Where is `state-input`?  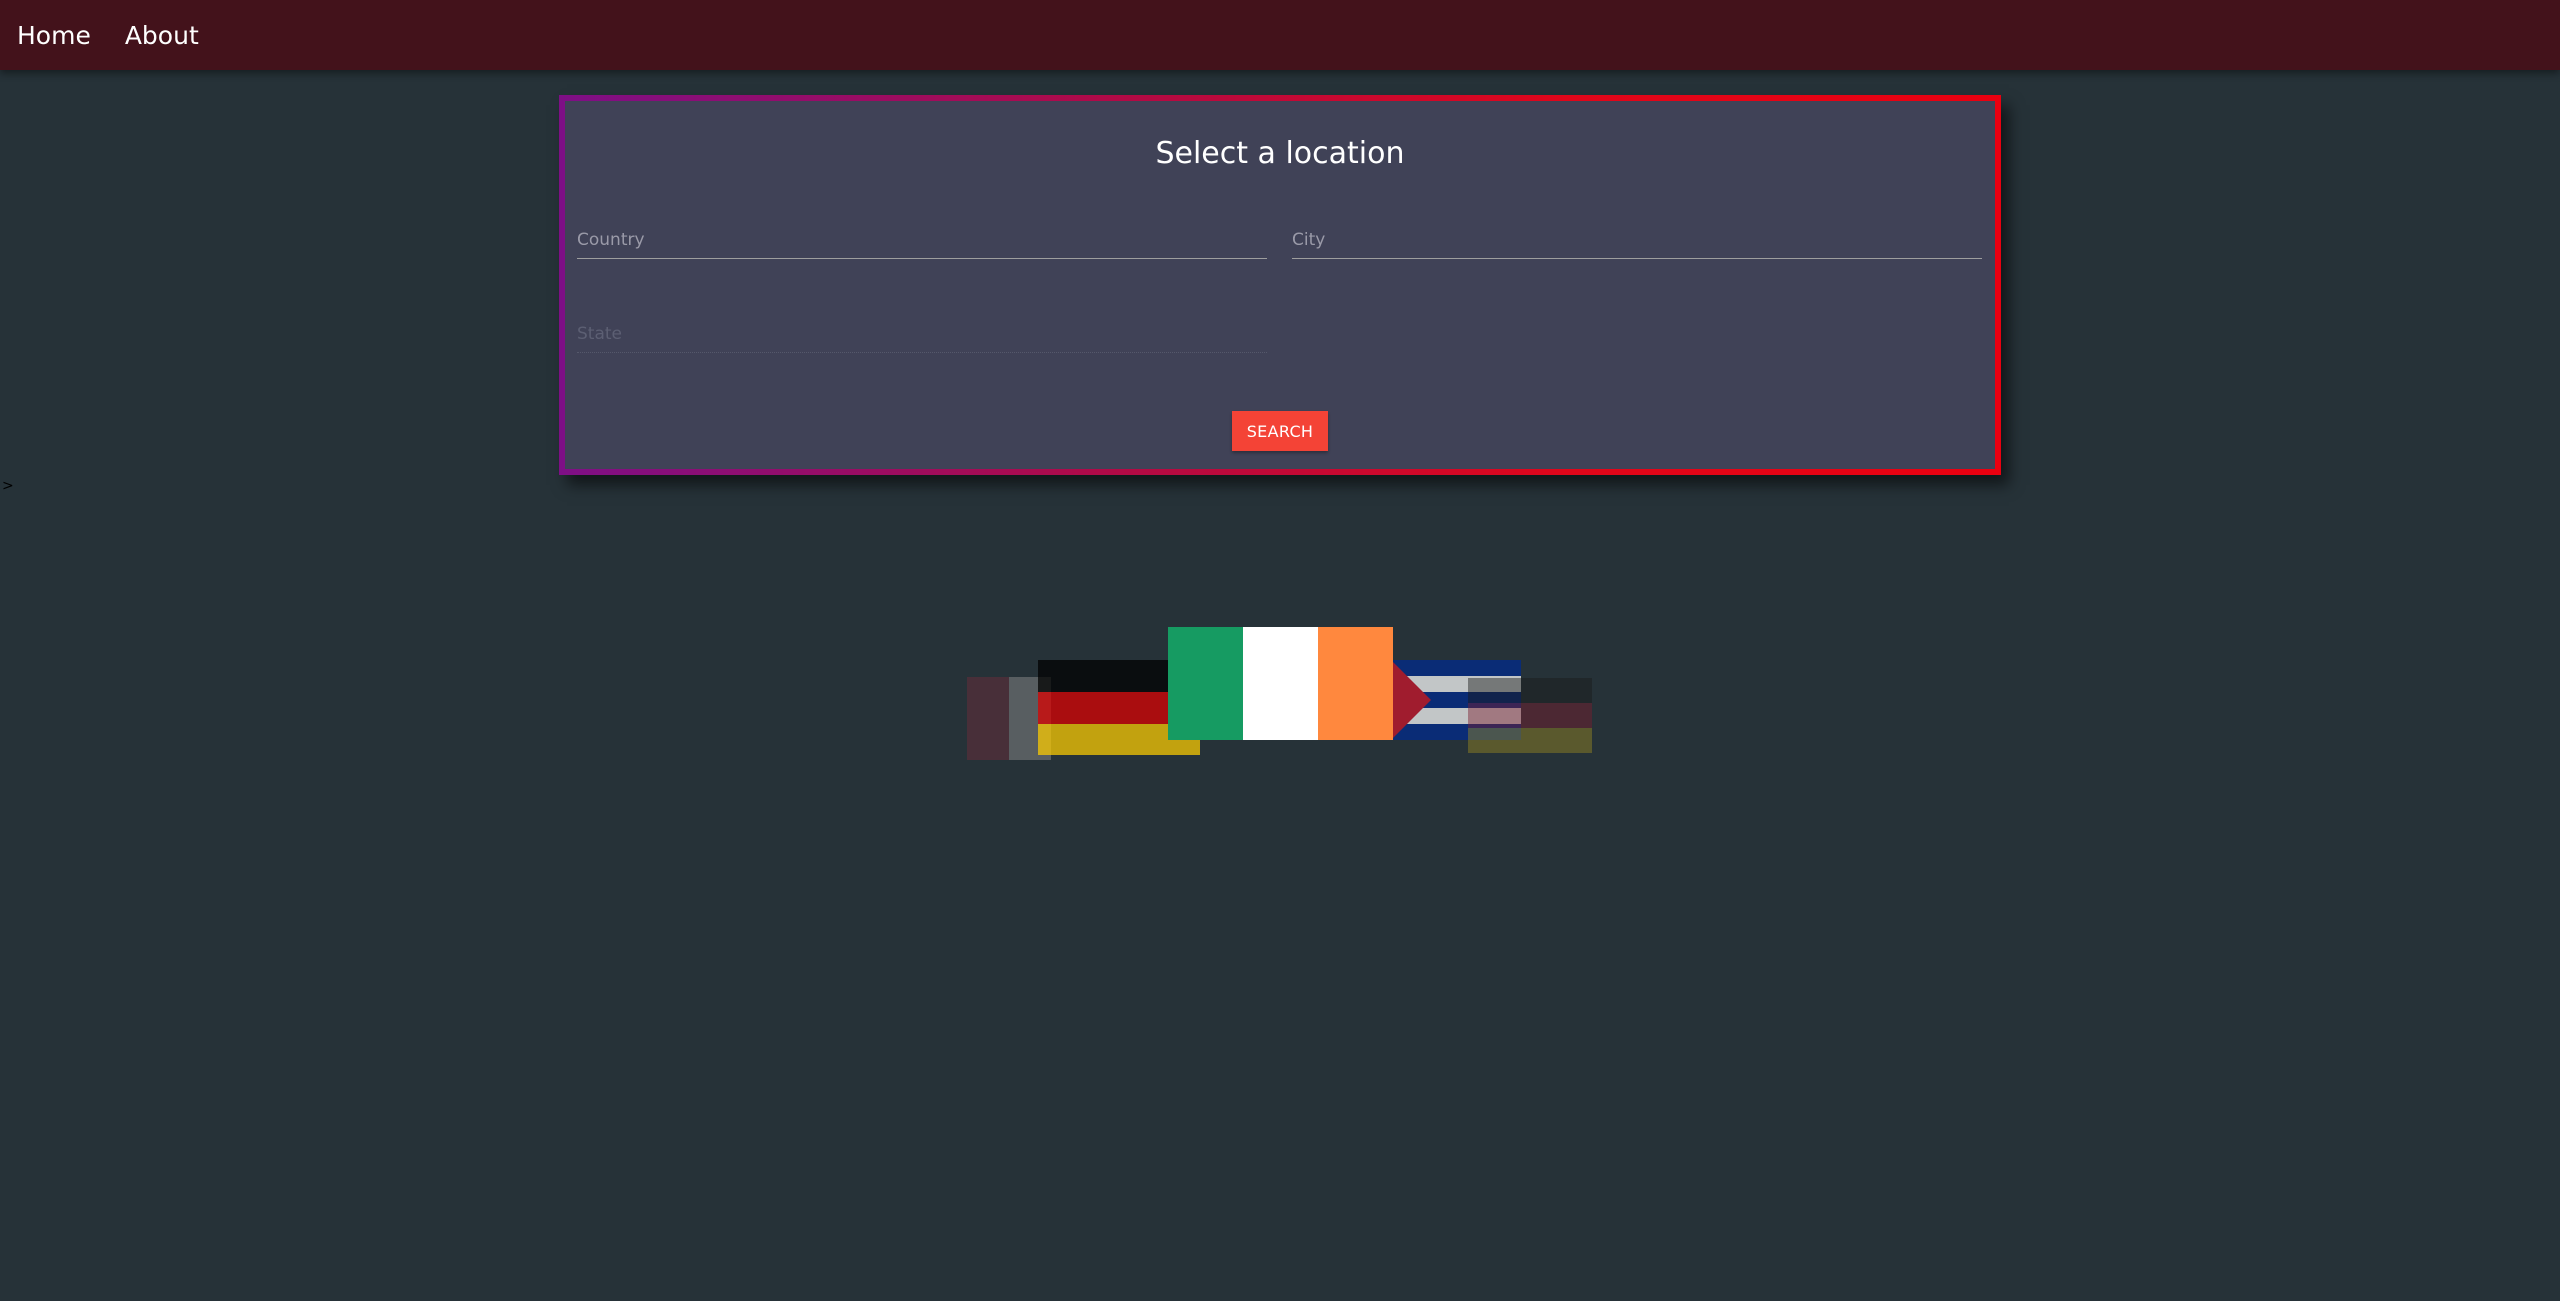
state-input is located at coordinates (922, 333).